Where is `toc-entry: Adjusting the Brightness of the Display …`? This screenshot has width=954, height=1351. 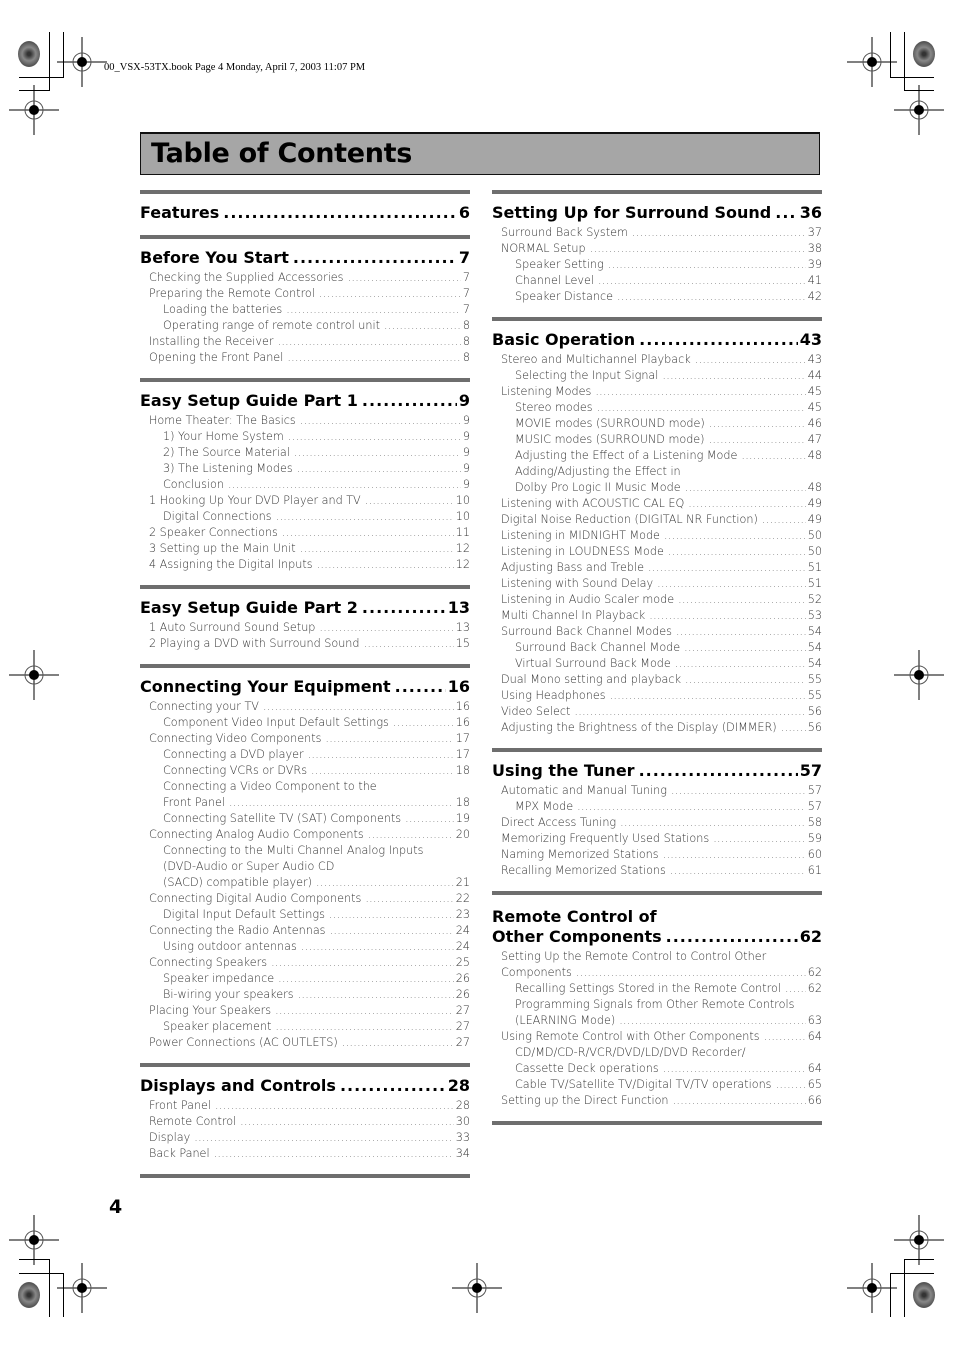 toc-entry: Adjusting the Brightness of the Display … is located at coordinates (657, 728).